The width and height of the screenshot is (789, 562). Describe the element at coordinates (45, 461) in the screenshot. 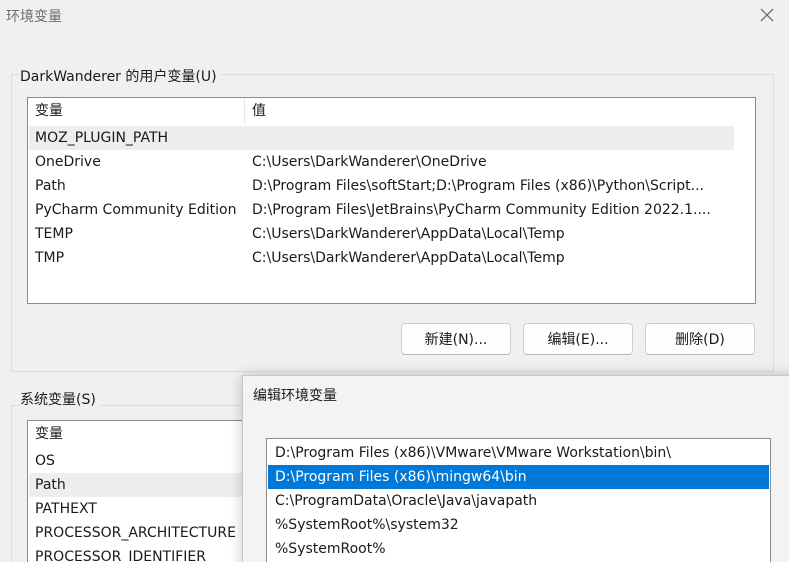

I see `row-name: OS` at that location.